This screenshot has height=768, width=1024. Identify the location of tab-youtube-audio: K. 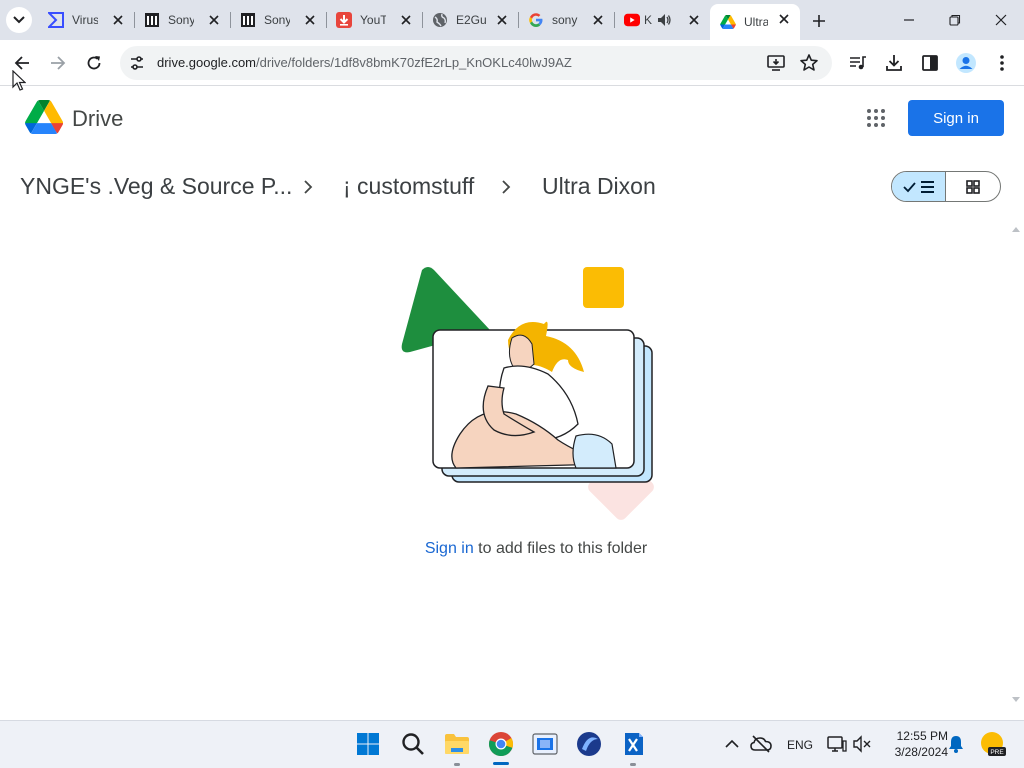
(662, 20).